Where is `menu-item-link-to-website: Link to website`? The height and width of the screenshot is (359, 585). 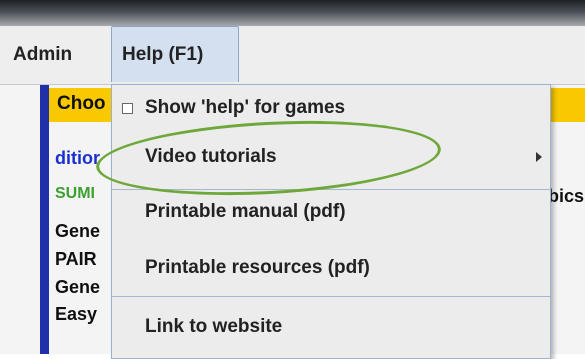 menu-item-link-to-website: Link to website is located at coordinates (331, 327).